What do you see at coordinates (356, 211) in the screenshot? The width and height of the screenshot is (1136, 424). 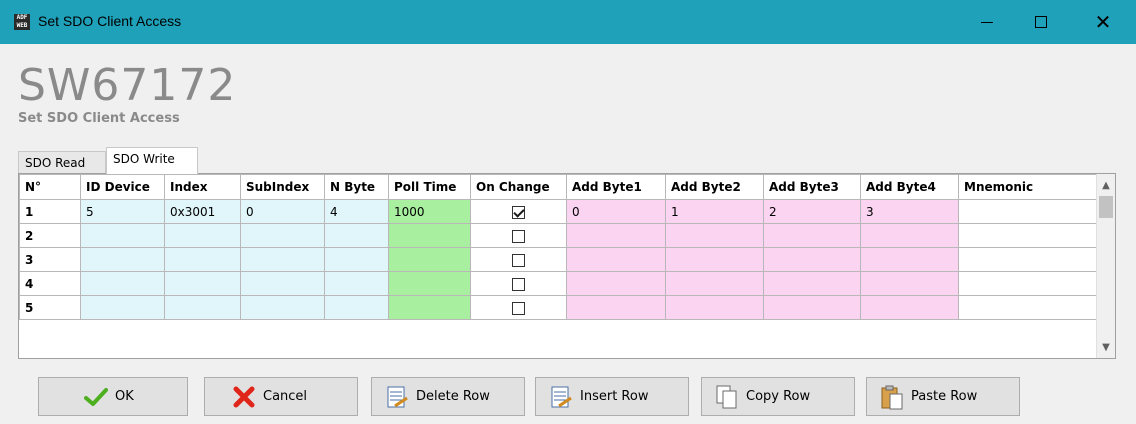 I see `cell-n-byte: 4` at bounding box center [356, 211].